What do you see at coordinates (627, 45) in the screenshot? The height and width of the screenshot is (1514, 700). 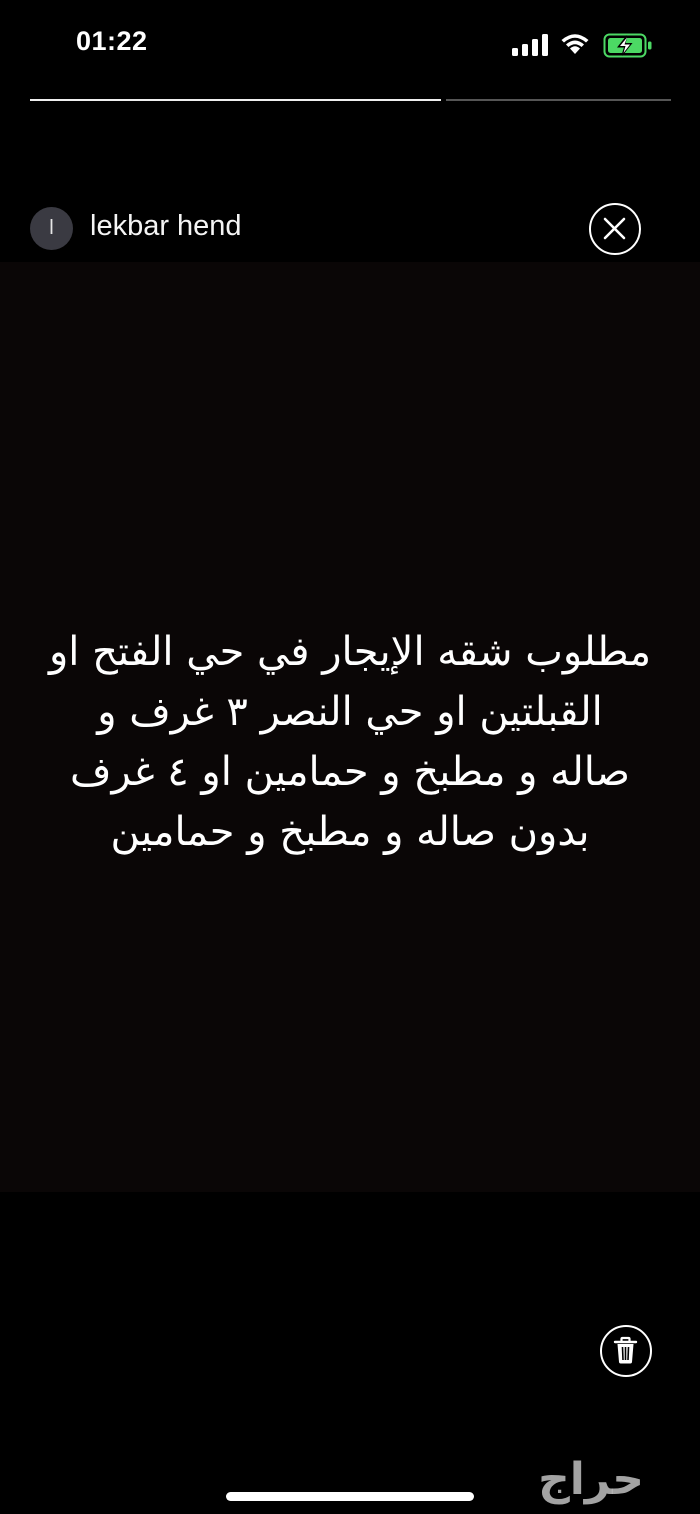 I see `battery-charging-icon` at bounding box center [627, 45].